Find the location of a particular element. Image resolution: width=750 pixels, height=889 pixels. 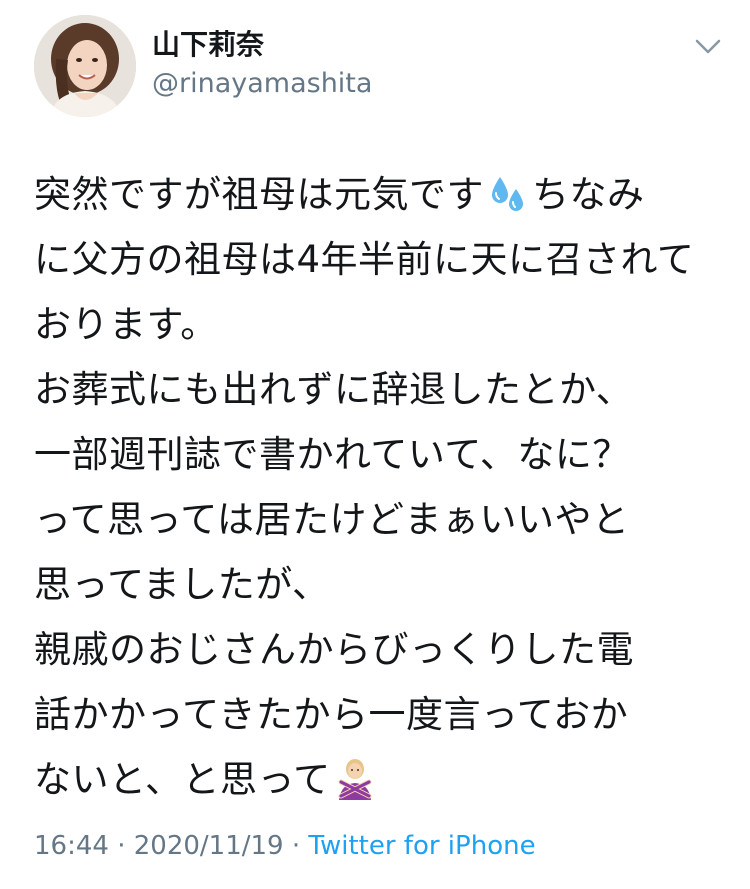

avatar is located at coordinates (85, 66).